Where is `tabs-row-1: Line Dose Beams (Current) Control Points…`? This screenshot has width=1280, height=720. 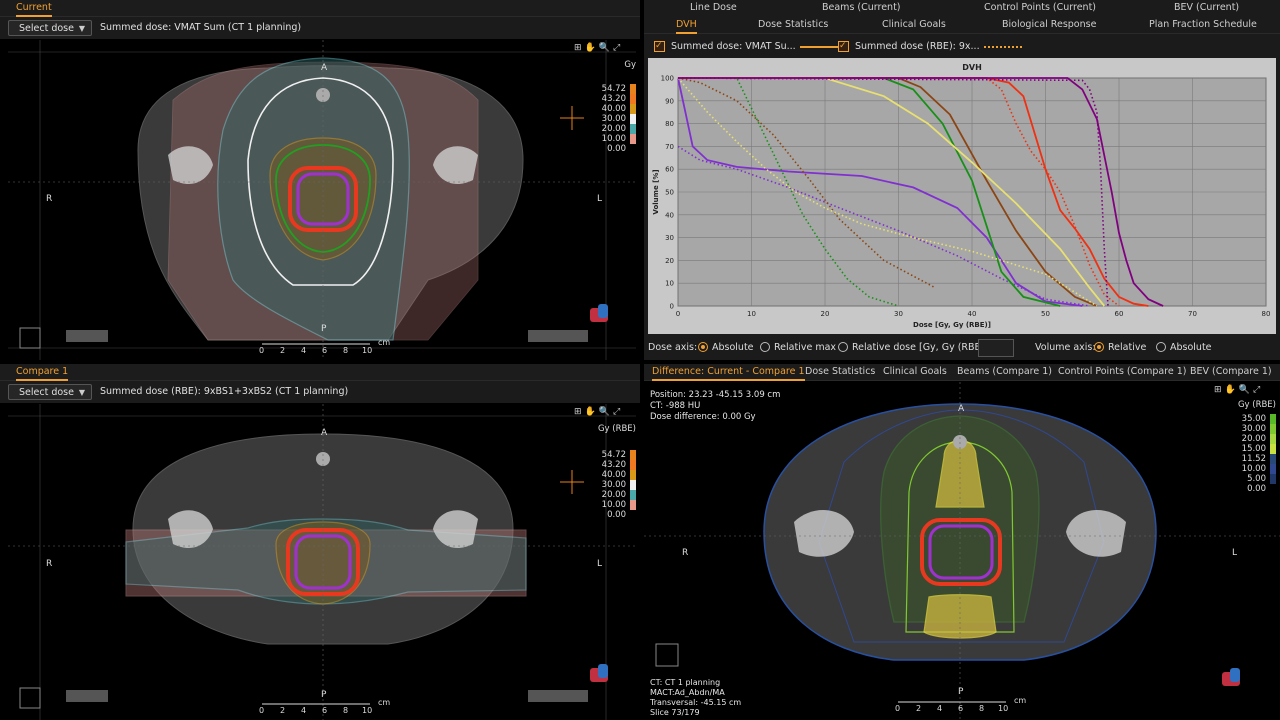 tabs-row-1: Line Dose Beams (Current) Control Points… is located at coordinates (962, 8).